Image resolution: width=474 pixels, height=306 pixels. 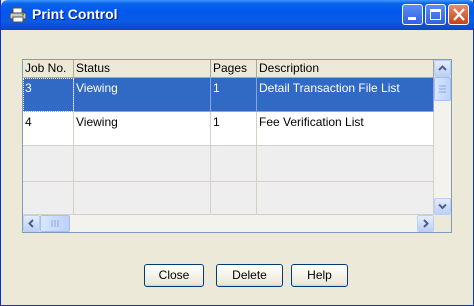 I want to click on printer-icon, so click(x=18, y=15).